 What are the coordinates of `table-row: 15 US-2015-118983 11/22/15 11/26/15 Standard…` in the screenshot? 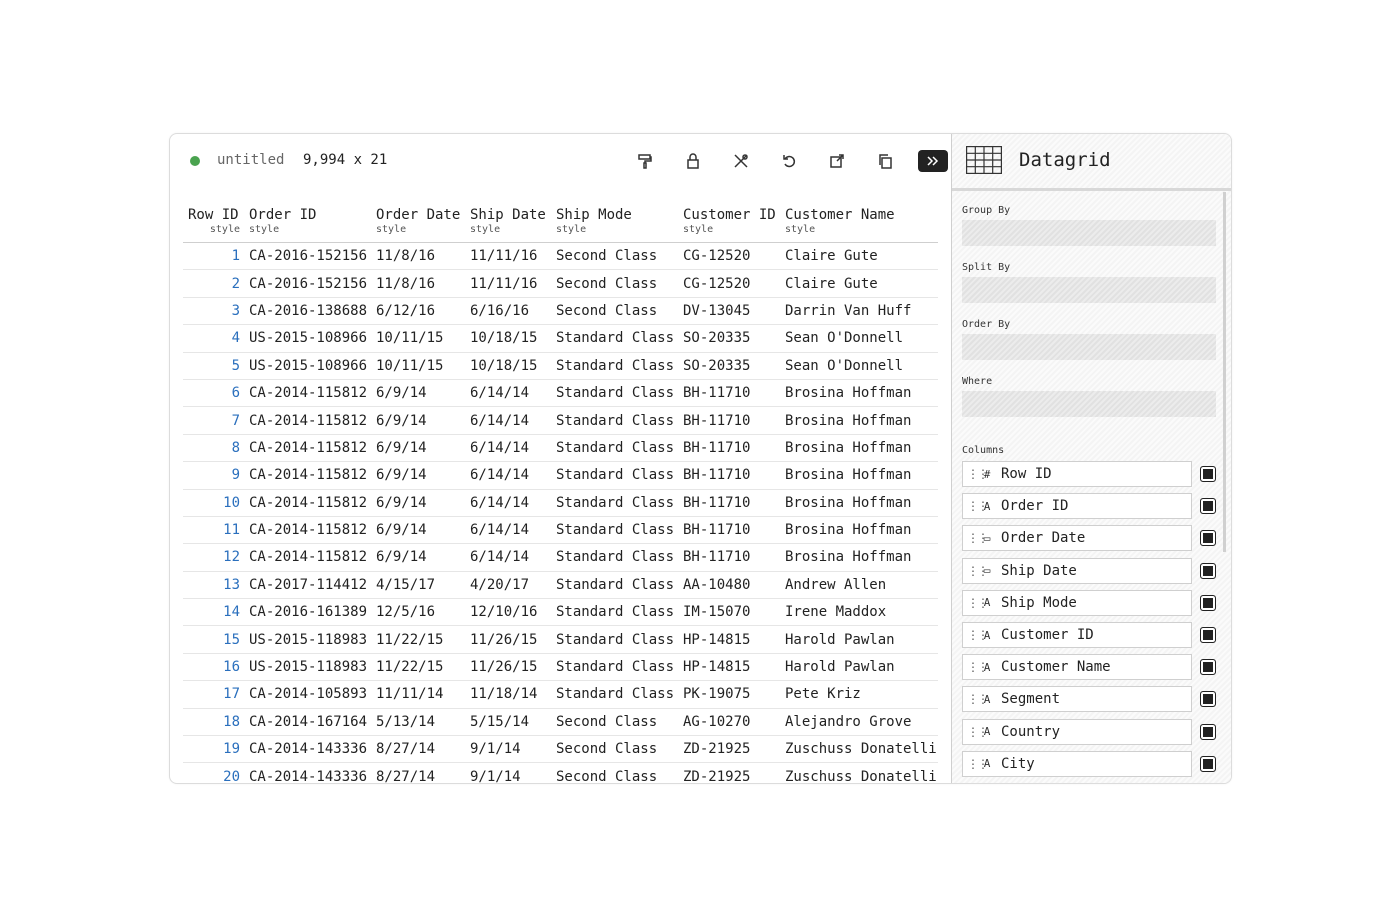 It's located at (560, 640).